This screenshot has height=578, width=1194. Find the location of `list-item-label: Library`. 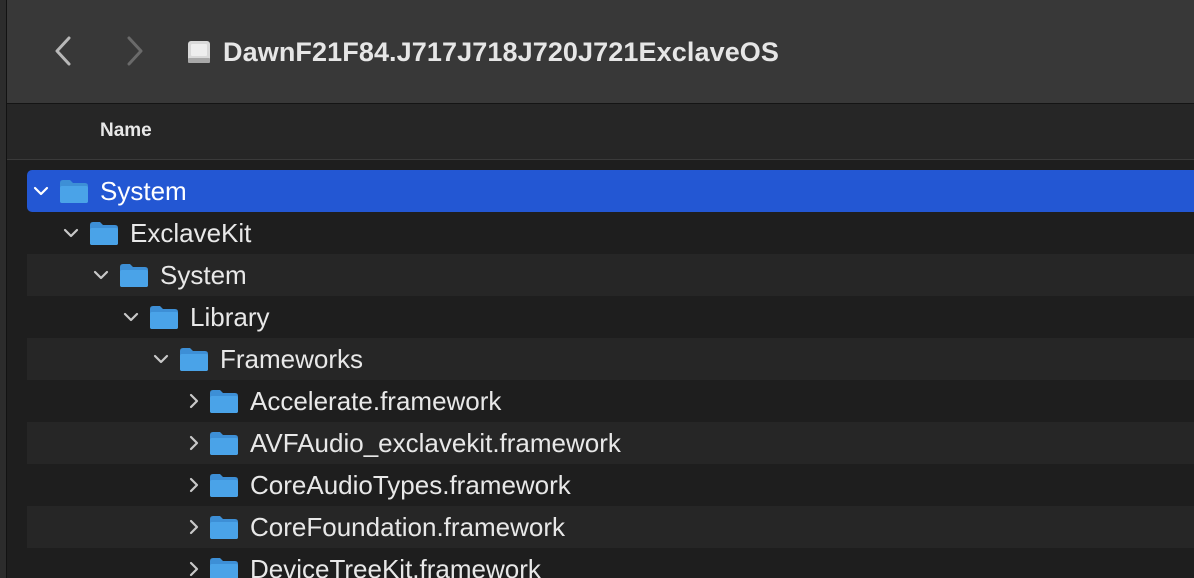

list-item-label: Library is located at coordinates (230, 317).